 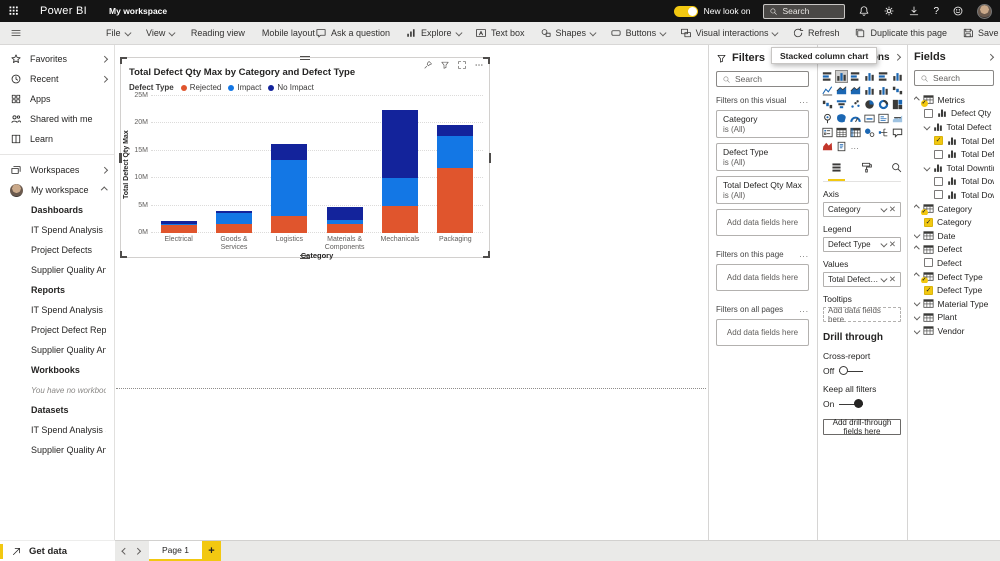 I want to click on gauge-icon, so click(x=855, y=118).